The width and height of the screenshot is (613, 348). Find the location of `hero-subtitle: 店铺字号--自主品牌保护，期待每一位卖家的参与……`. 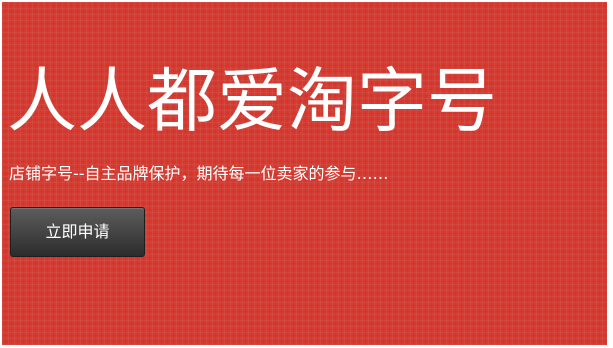

hero-subtitle: 店铺字号--自主品牌保护，期待每一位卖家的参与…… is located at coordinates (199, 173).